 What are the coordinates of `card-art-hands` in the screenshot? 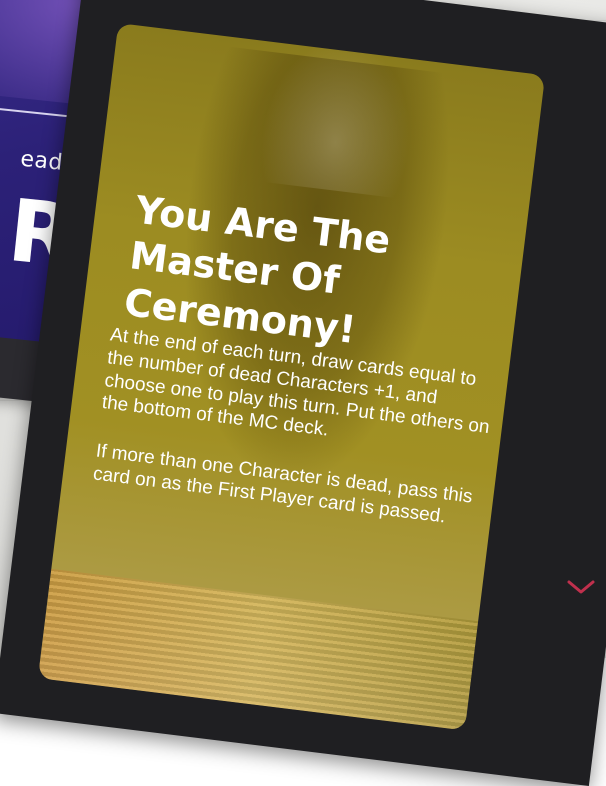 It's located at (339, 111).